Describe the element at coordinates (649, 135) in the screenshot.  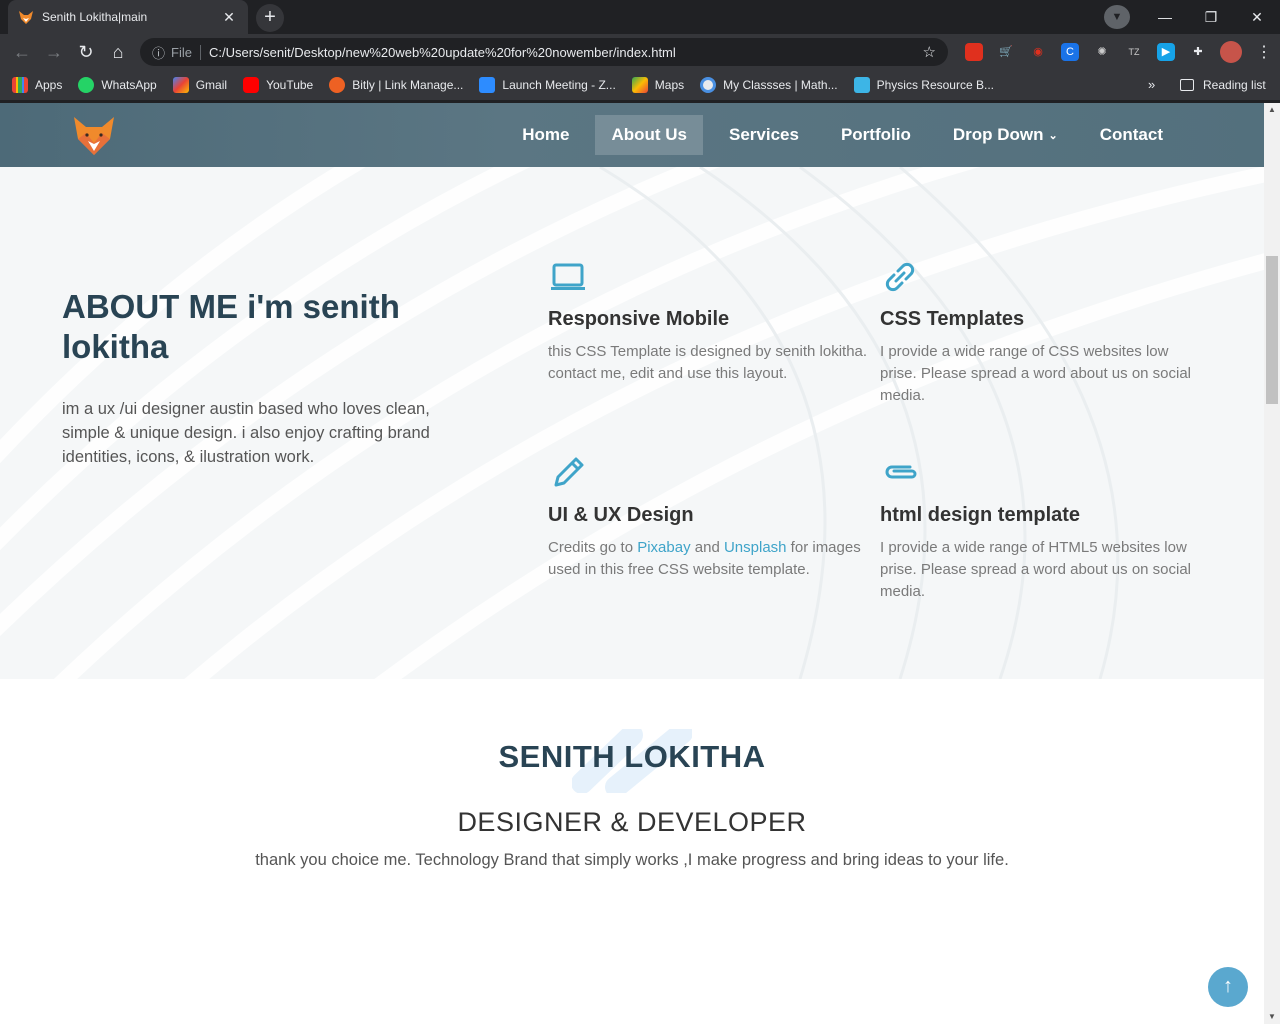
I see `nav-about-us: About Us` at that location.